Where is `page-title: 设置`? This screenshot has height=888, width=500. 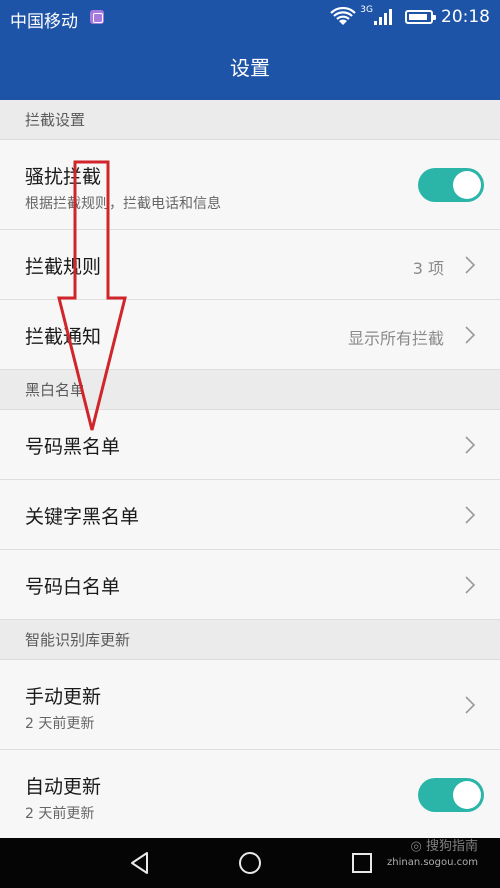 page-title: 设置 is located at coordinates (250, 68).